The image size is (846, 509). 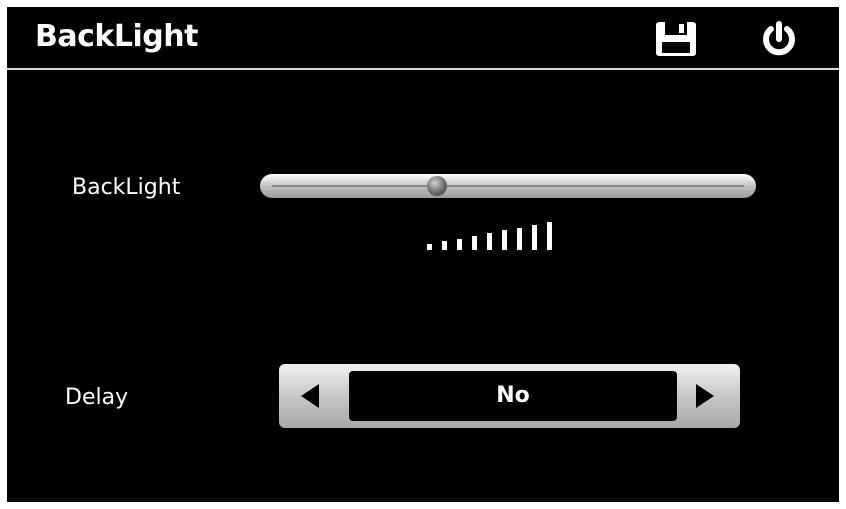 I want to click on delay-value: No, so click(x=513, y=396).